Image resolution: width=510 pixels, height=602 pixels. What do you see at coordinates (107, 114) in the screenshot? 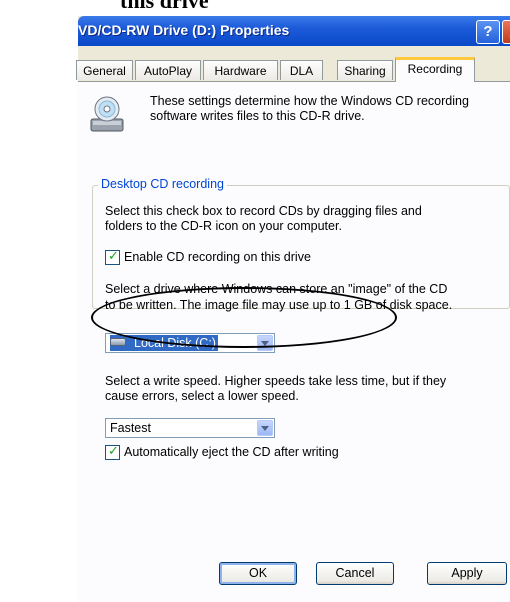
I see `cd-drive-icon` at bounding box center [107, 114].